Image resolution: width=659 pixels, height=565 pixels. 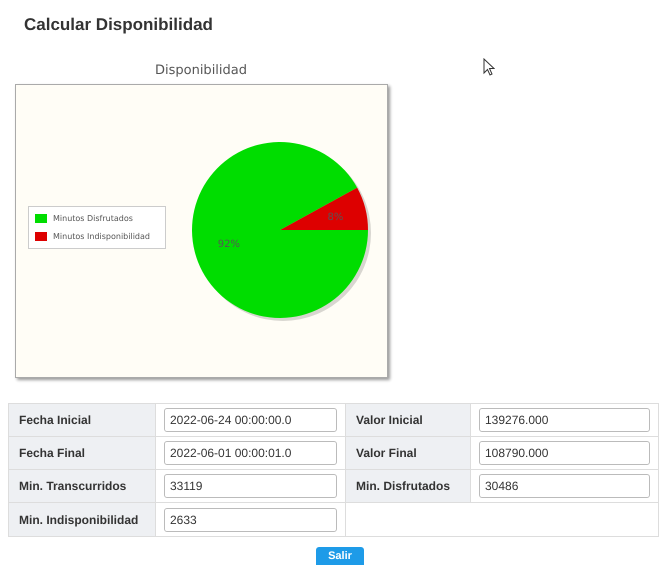 I want to click on field-label: Min. Disfrutados, so click(x=408, y=486).